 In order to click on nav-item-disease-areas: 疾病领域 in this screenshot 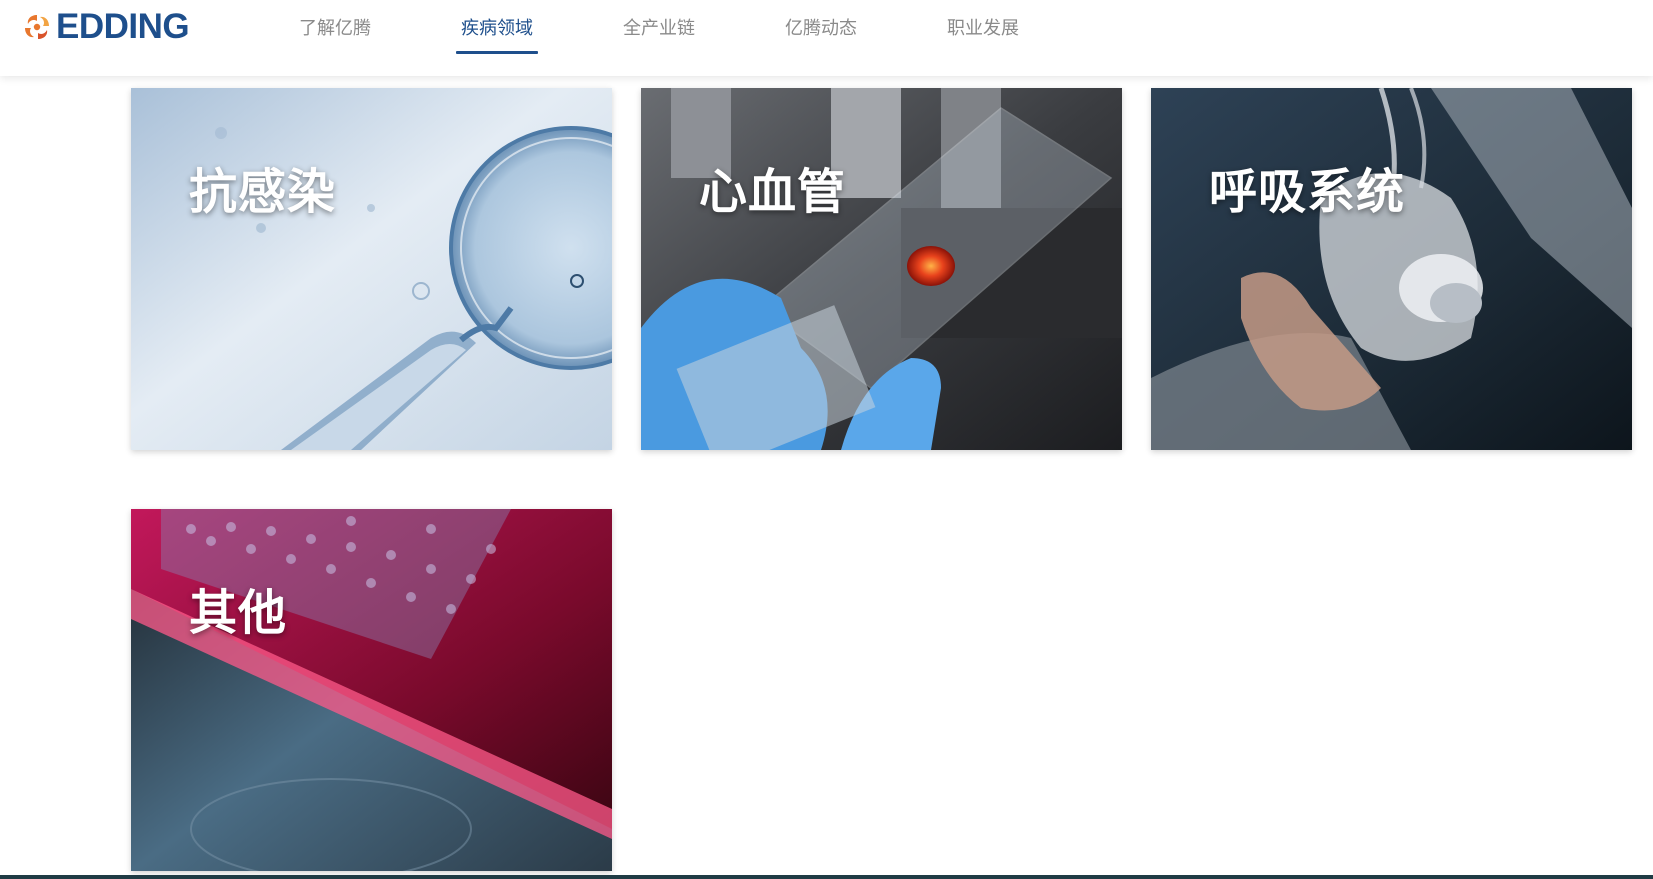, I will do `click(497, 28)`.